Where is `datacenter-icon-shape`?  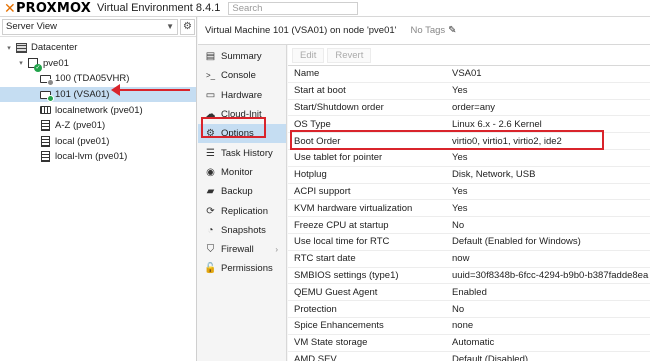
datacenter-icon-shape is located at coordinates (21, 47).